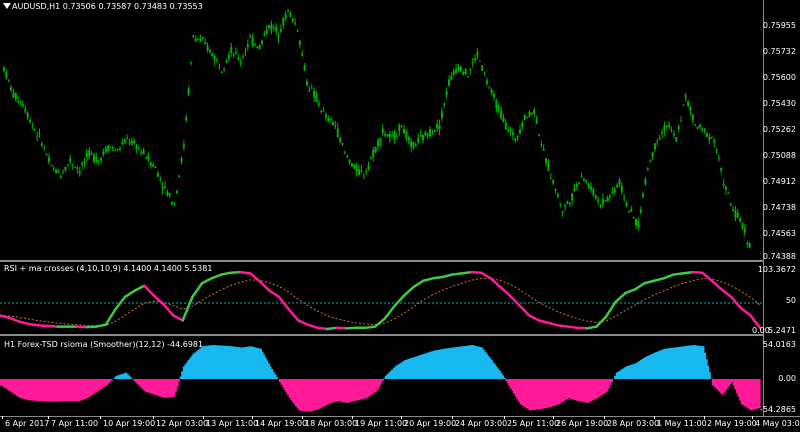 This screenshot has width=800, height=432. Describe the element at coordinates (533, 423) in the screenshot. I see `time-label: 25 Apr 11:00` at that location.